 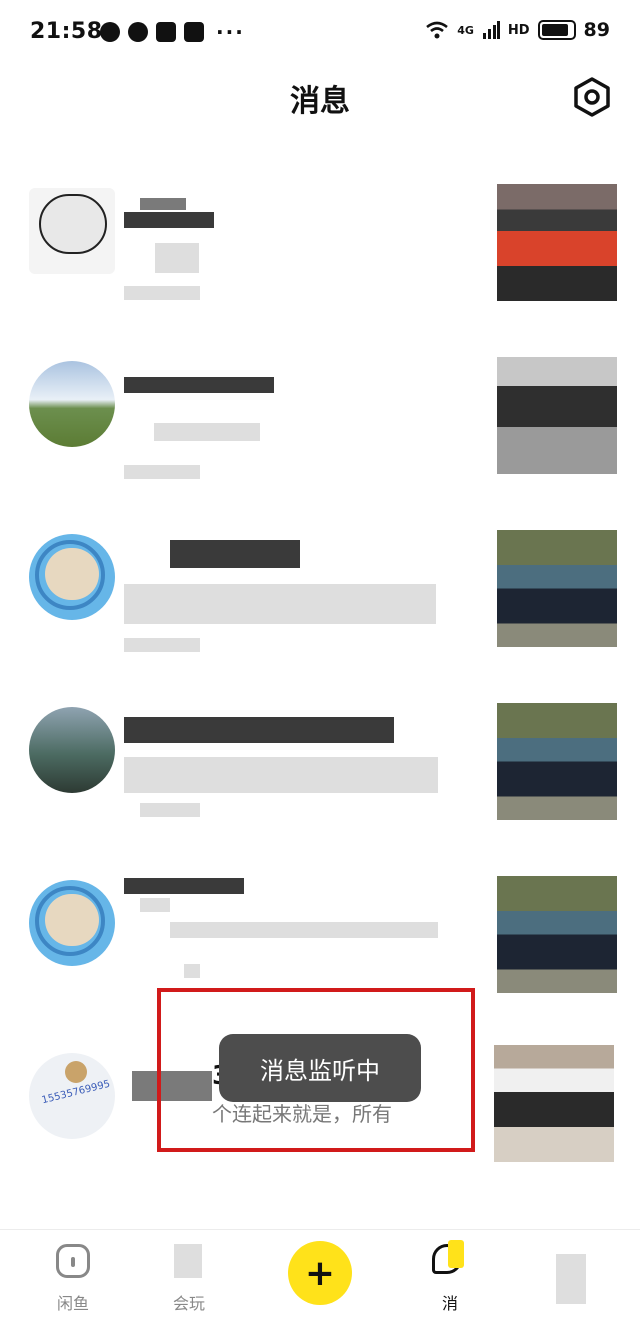 I want to click on wifi-icon, so click(x=437, y=30).